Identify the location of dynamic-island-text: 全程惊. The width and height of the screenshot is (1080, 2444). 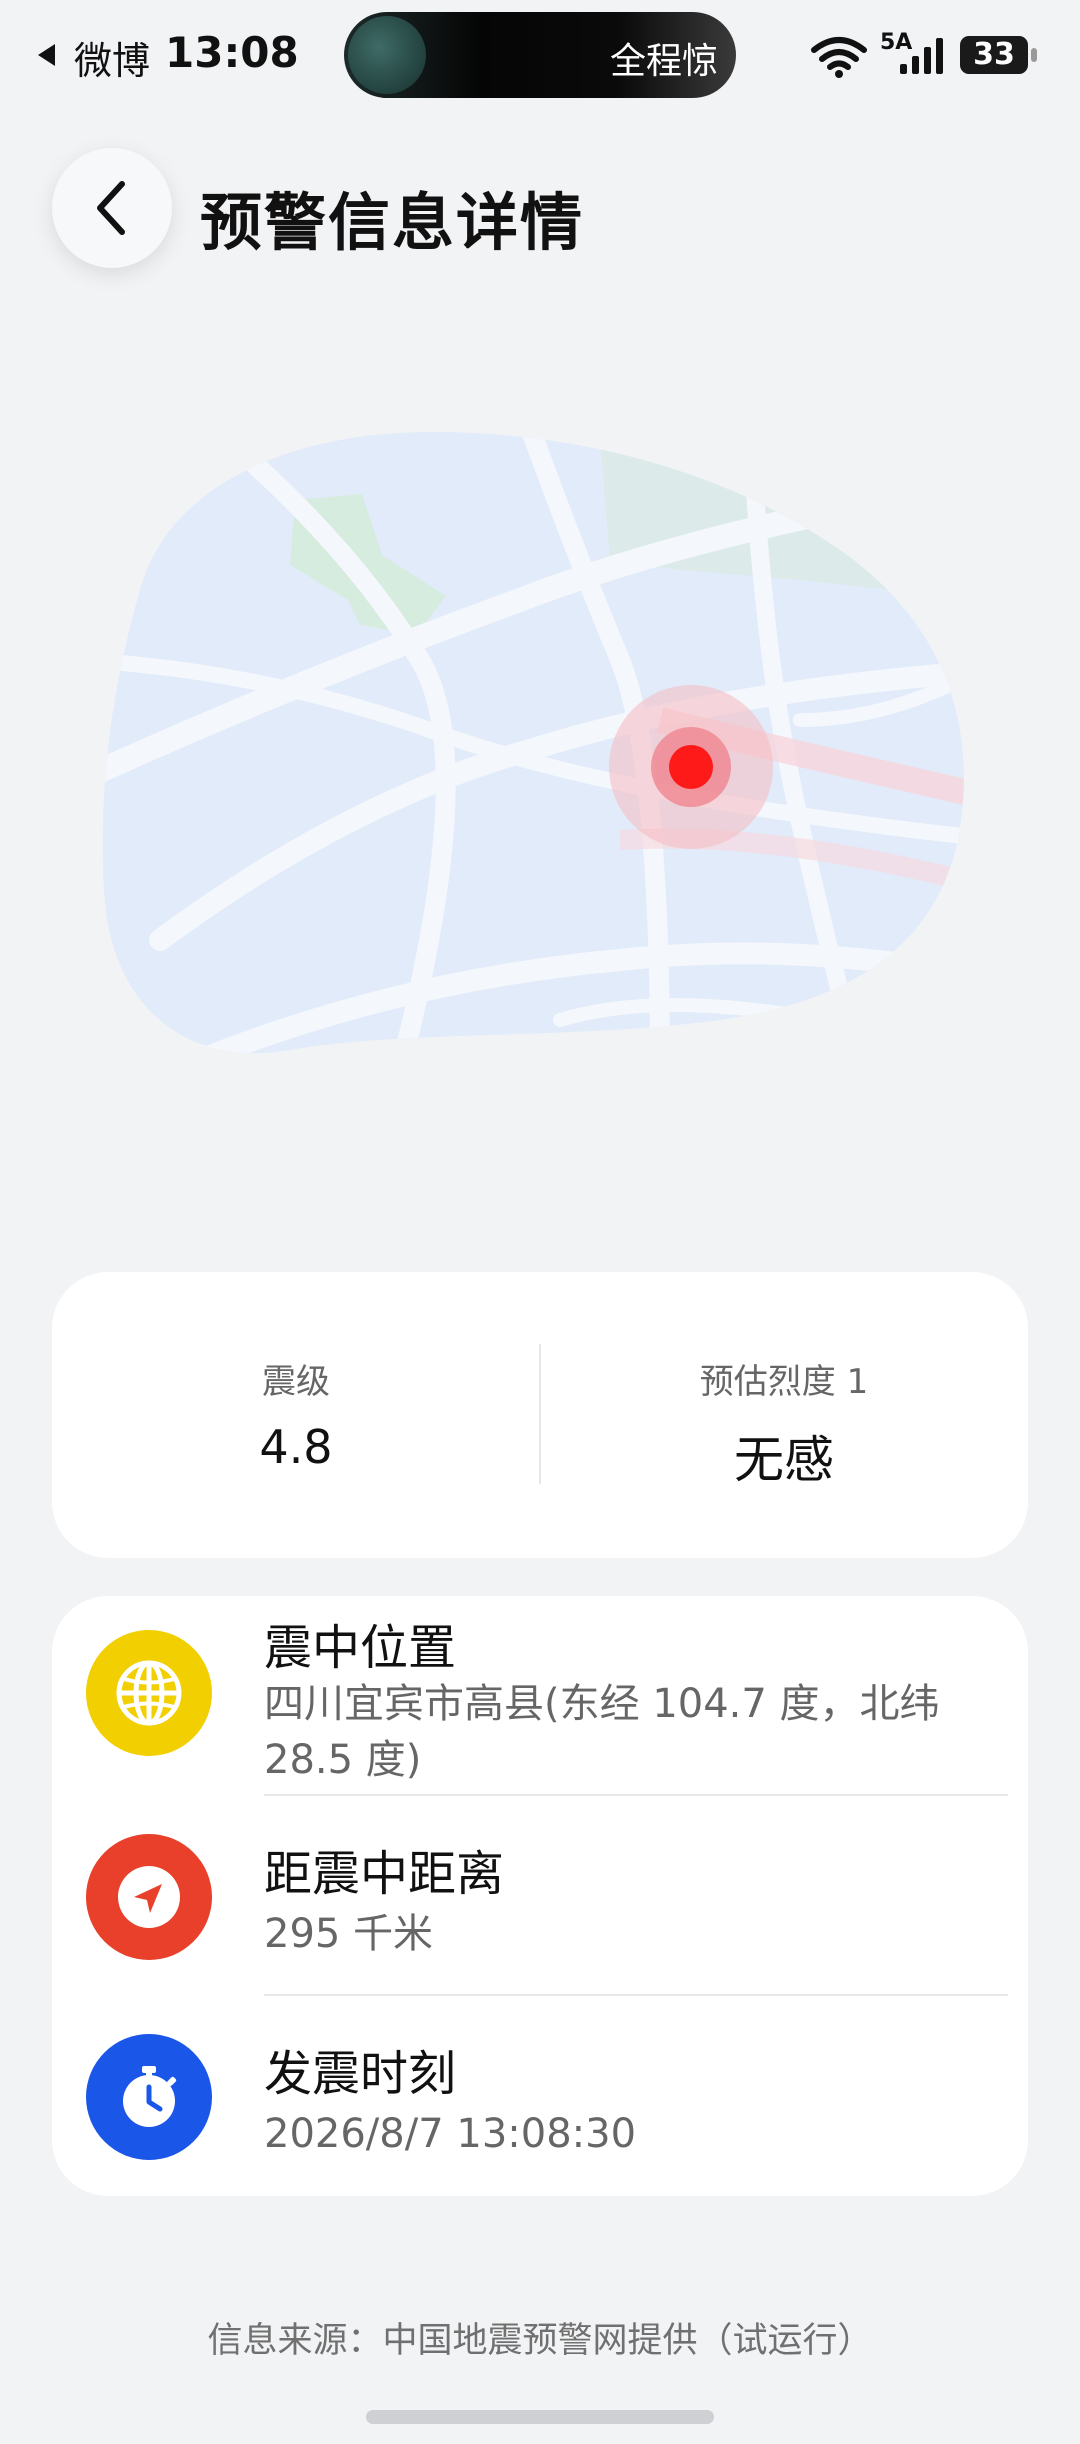
(663, 61).